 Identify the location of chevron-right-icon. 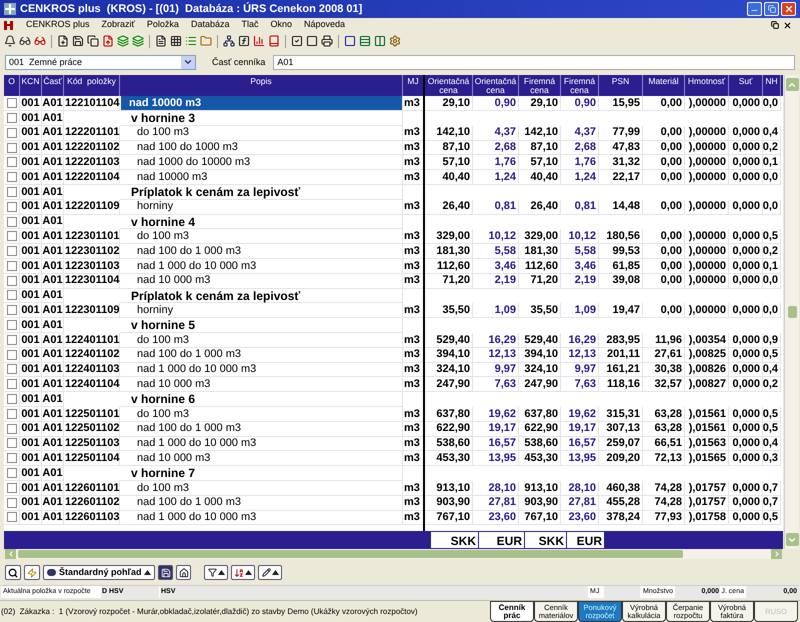
(776, 554).